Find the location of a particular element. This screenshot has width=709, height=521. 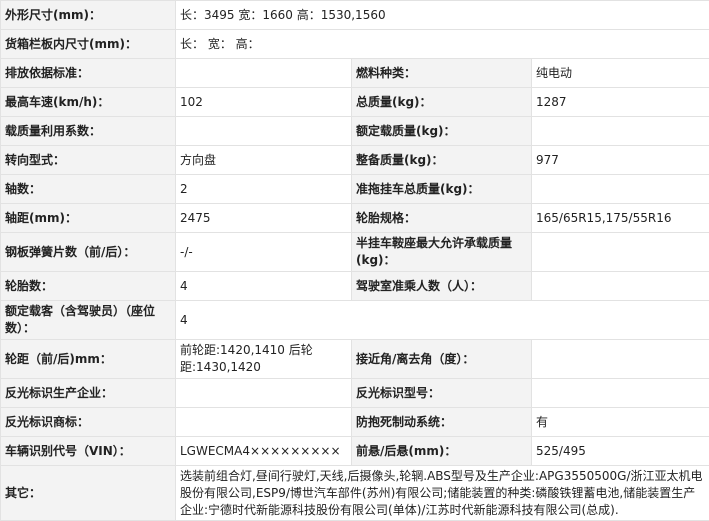

spec-label: 防抱死制动系统： is located at coordinates (441, 422).